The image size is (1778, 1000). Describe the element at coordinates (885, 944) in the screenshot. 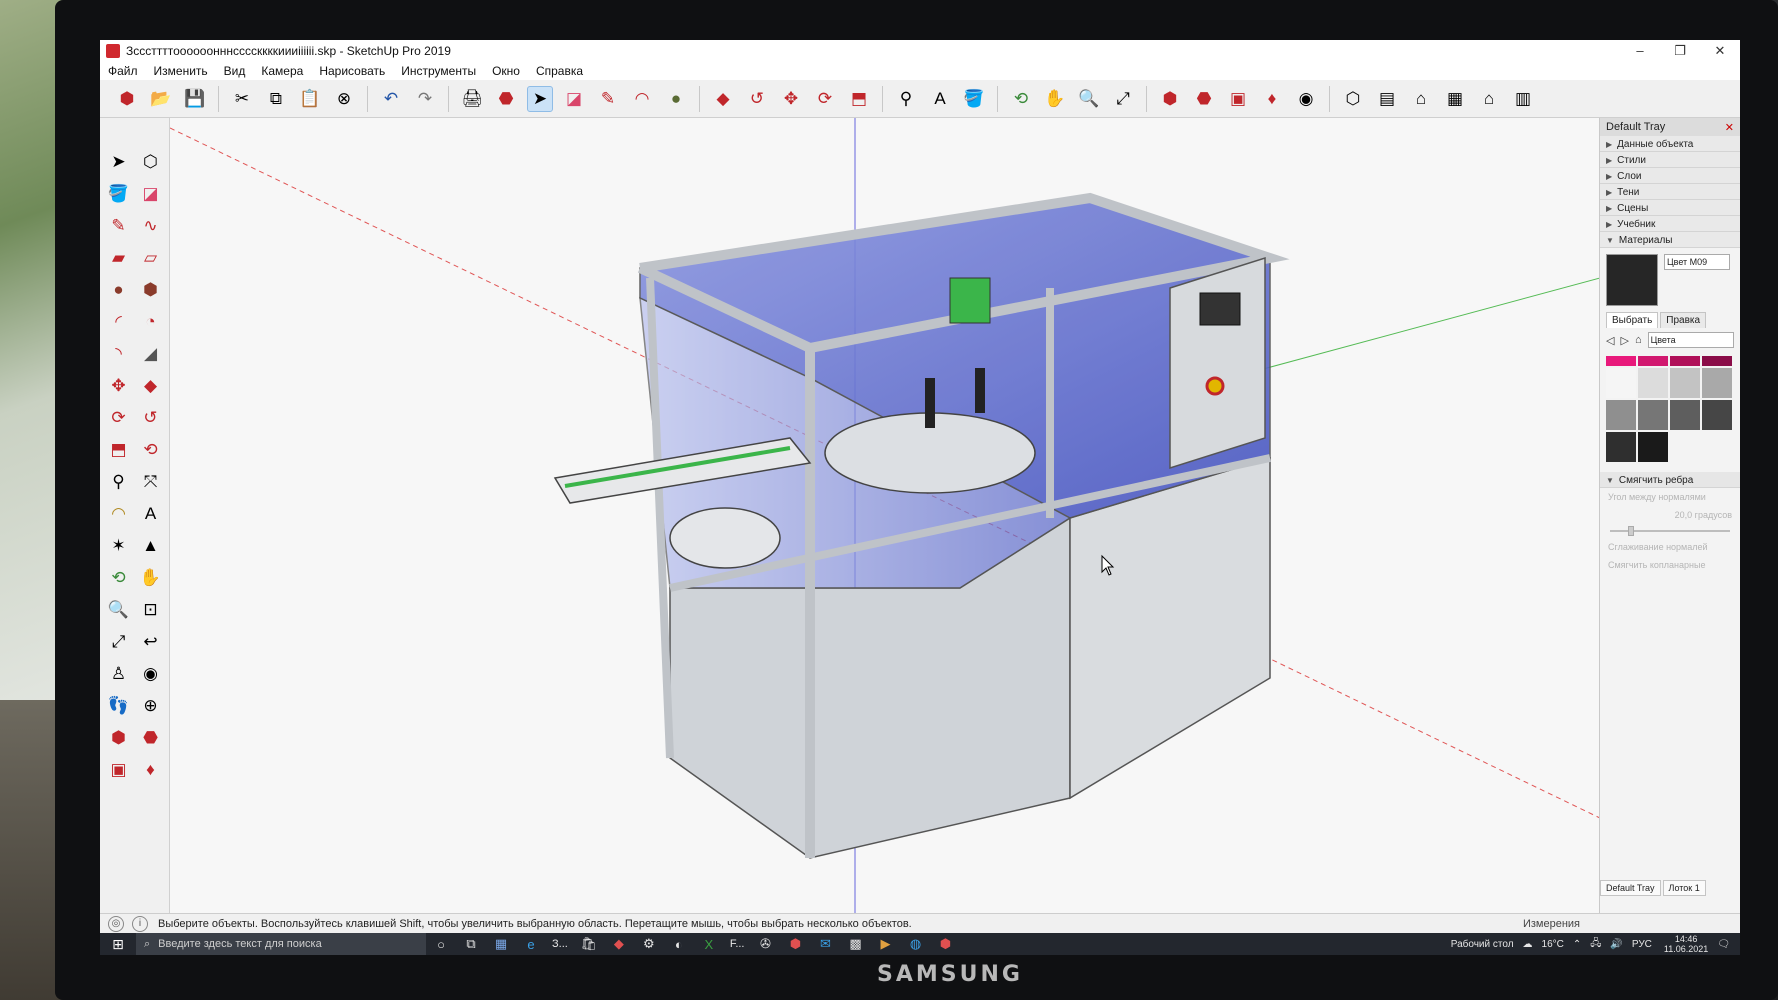

I see `app-video-icon: ▶` at that location.